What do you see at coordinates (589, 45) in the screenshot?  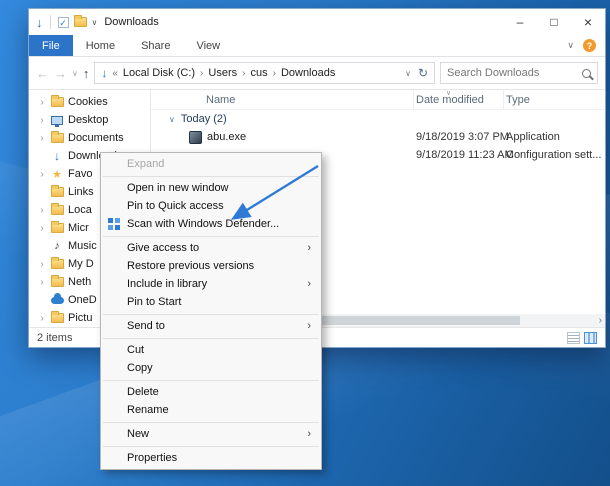 I see `help-icon: ?` at bounding box center [589, 45].